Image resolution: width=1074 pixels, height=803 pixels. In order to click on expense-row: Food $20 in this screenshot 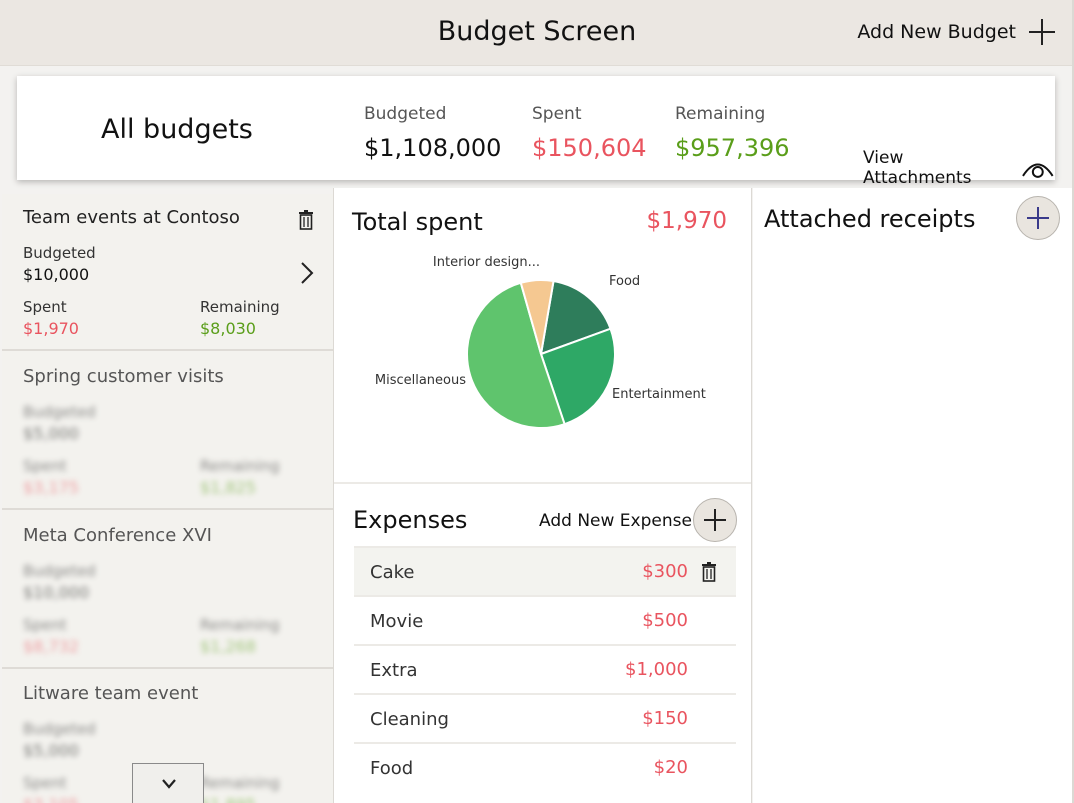, I will do `click(545, 766)`.